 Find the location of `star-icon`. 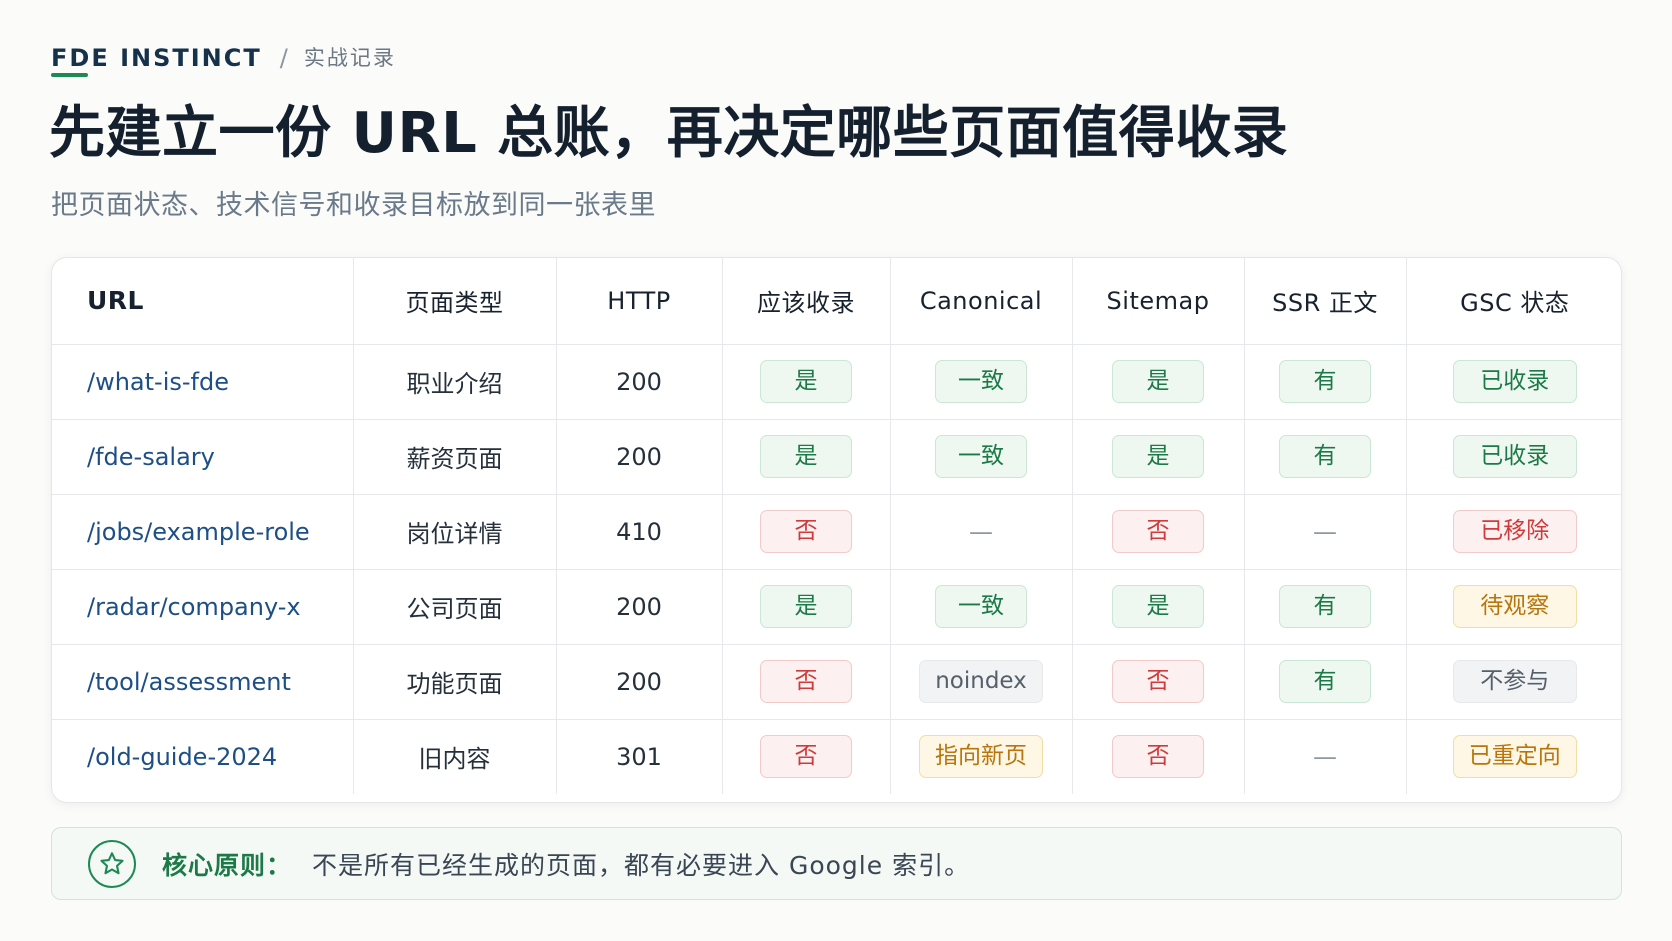

star-icon is located at coordinates (112, 863).